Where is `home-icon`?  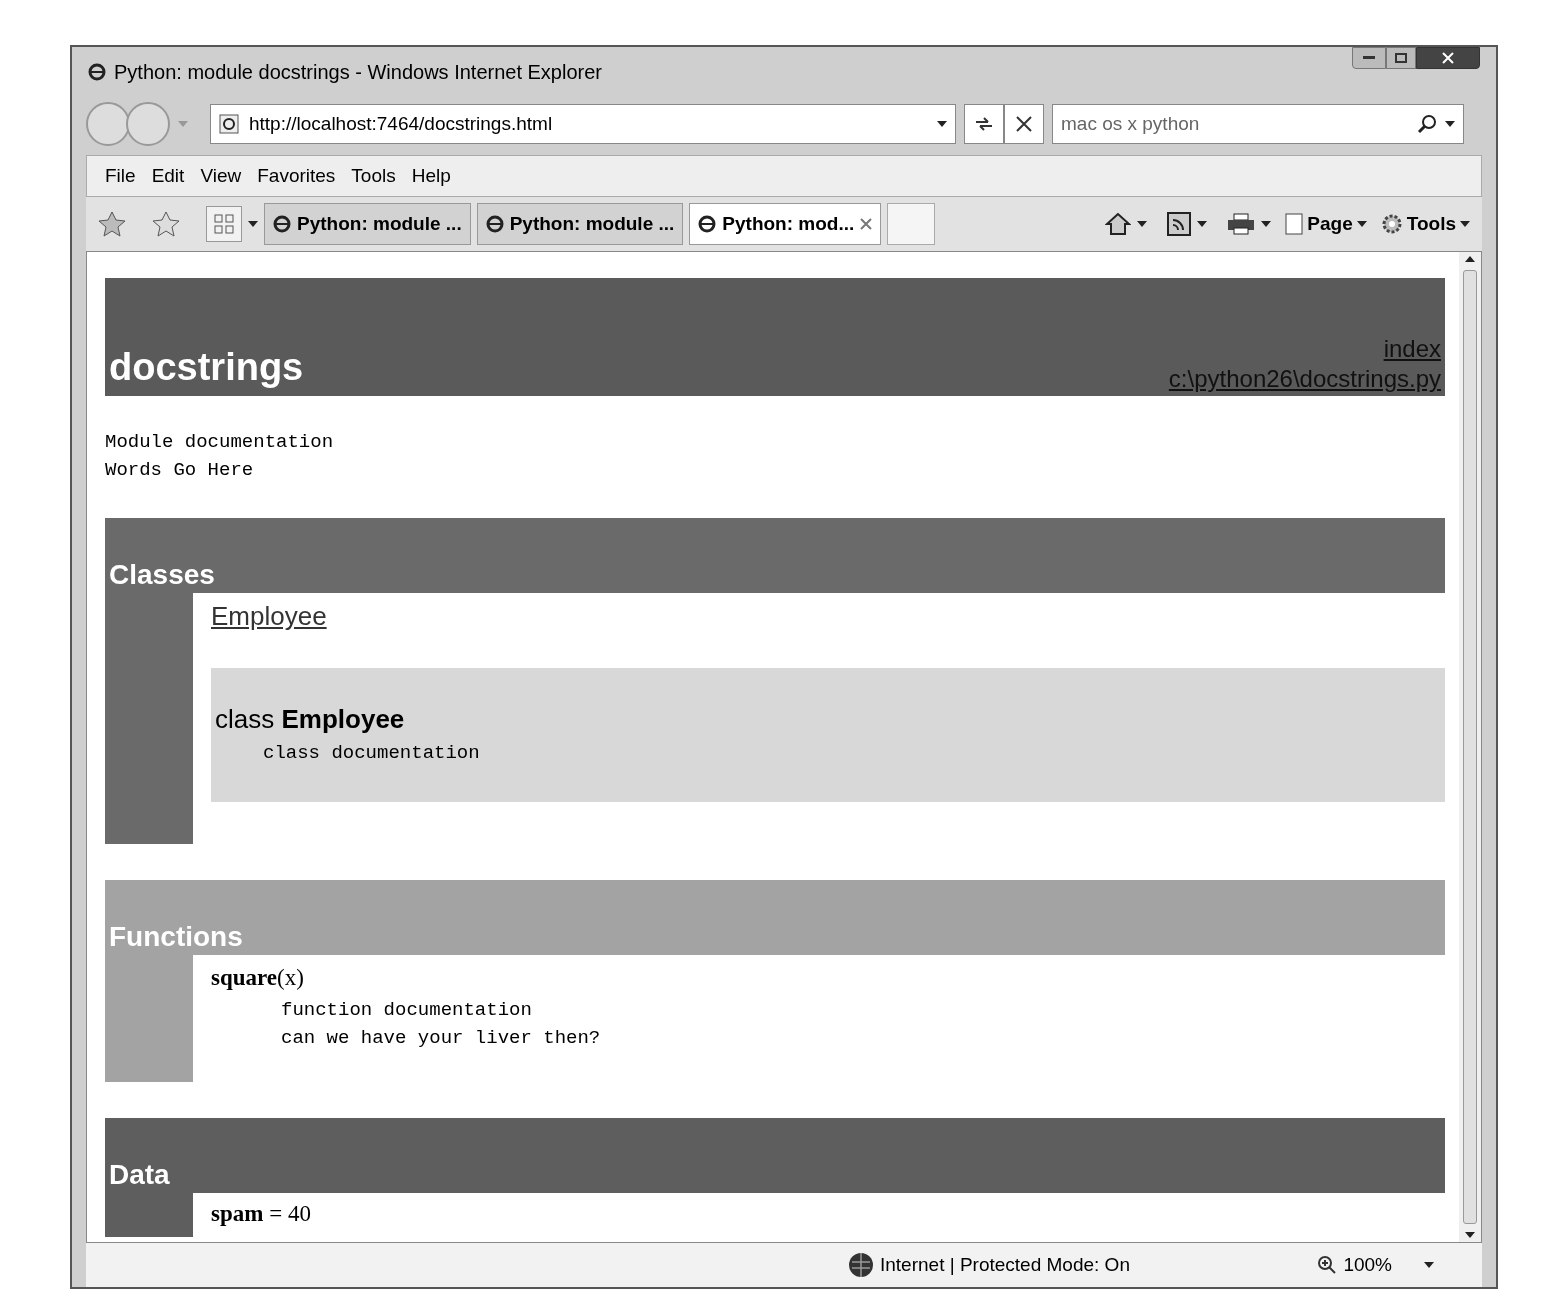 home-icon is located at coordinates (1118, 224).